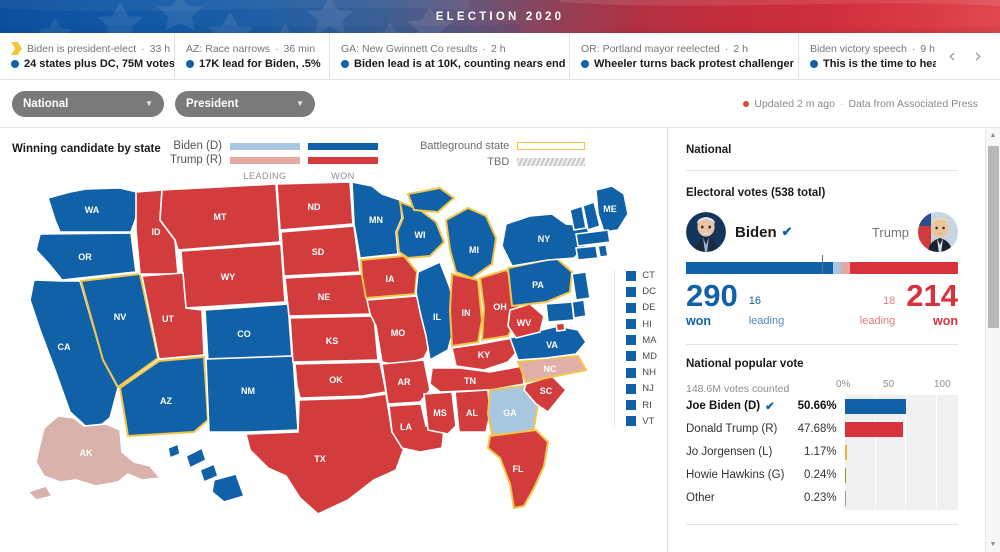 The width and height of the screenshot is (1000, 552). What do you see at coordinates (518, 469) in the screenshot?
I see `state-FL` at bounding box center [518, 469].